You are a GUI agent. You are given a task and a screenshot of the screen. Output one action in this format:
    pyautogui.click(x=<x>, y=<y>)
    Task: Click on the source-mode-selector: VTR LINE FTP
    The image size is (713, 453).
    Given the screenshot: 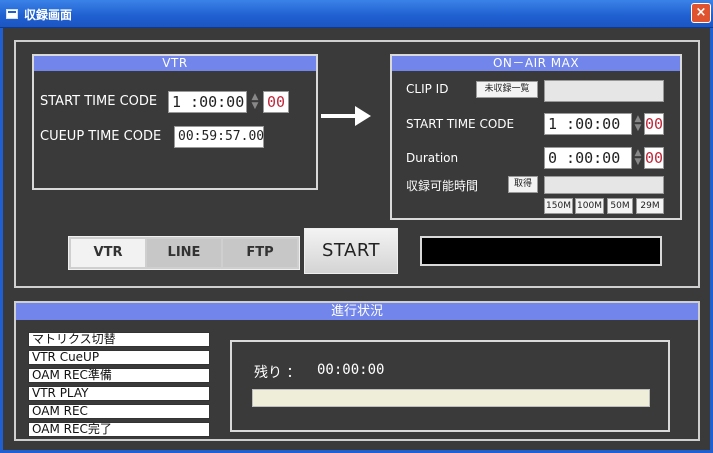 What is the action you would take?
    pyautogui.click(x=184, y=253)
    